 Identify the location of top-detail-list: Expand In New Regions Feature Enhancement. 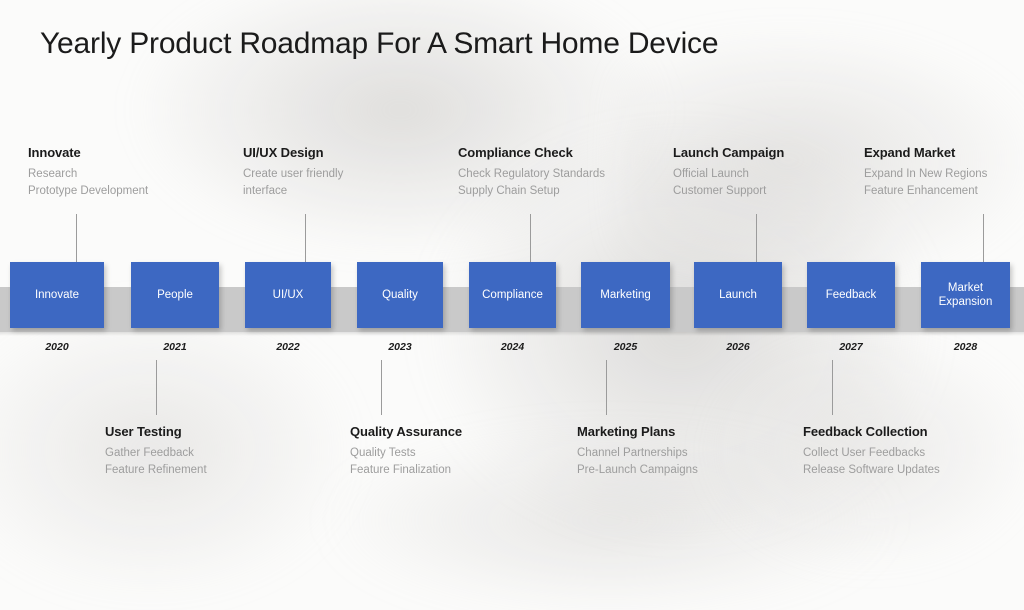
(925, 183).